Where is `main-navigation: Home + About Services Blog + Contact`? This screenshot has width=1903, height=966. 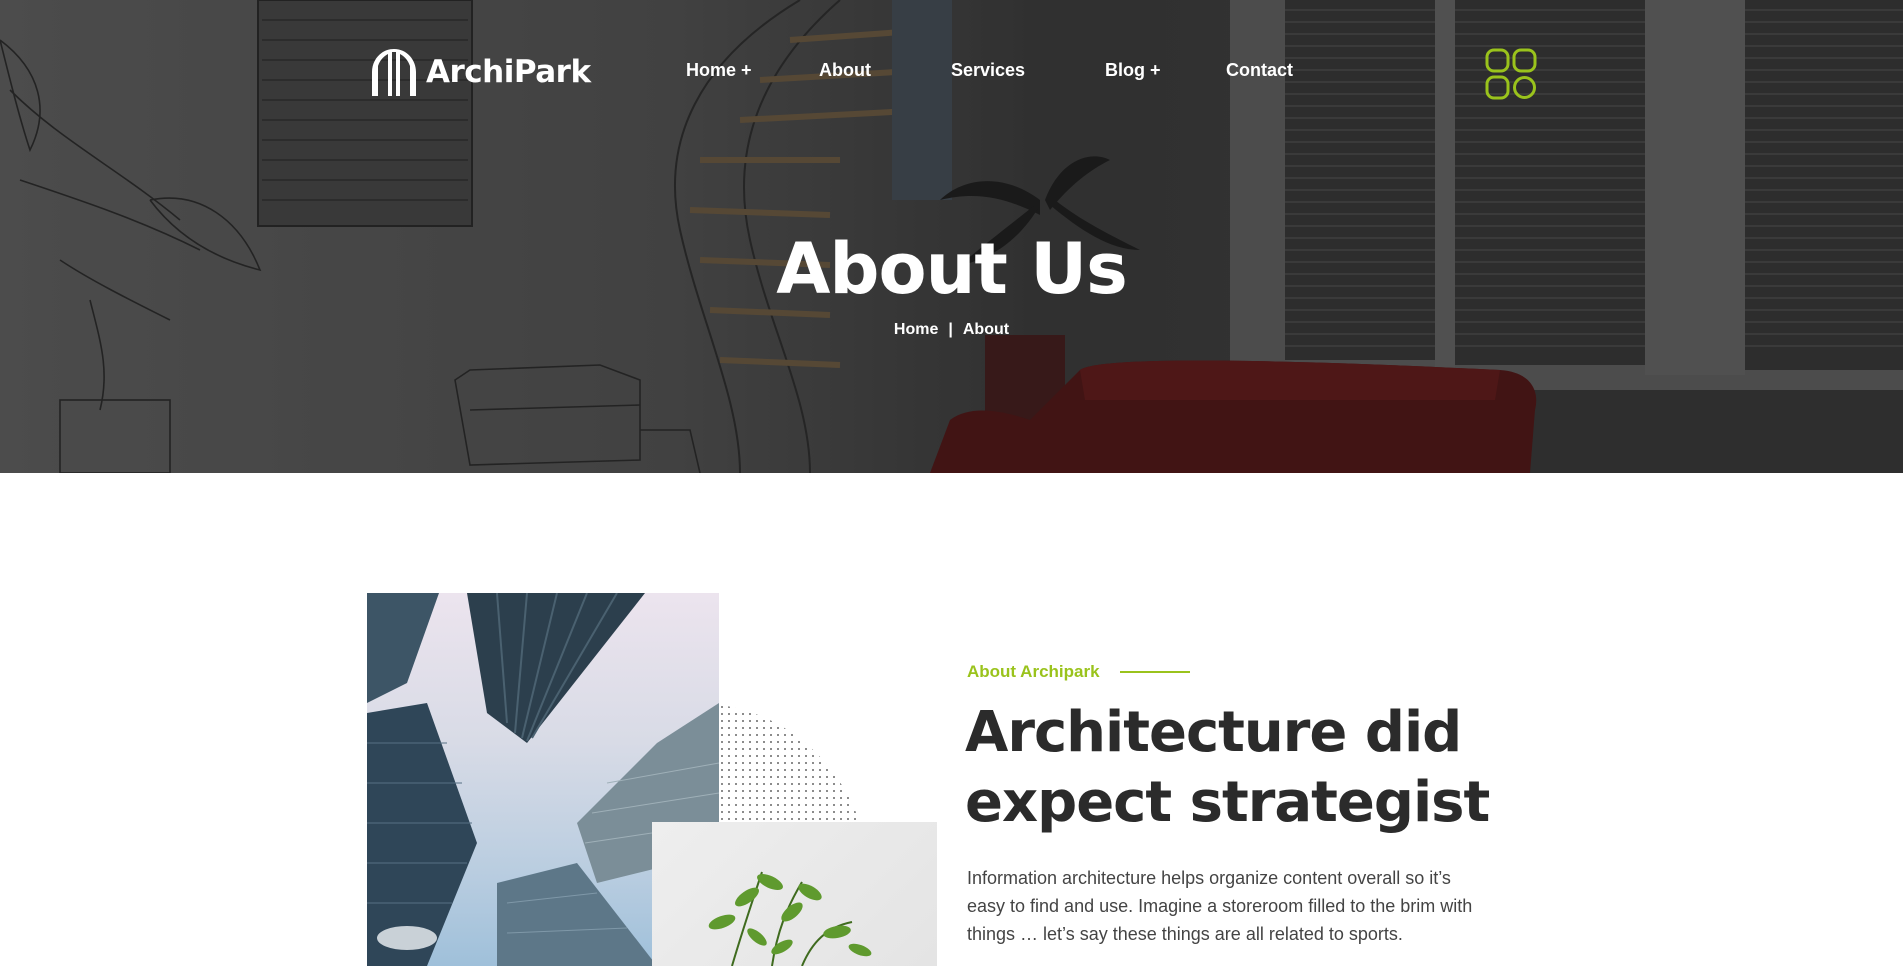
main-navigation: Home + About Services Blog + Contact is located at coordinates (951, 72).